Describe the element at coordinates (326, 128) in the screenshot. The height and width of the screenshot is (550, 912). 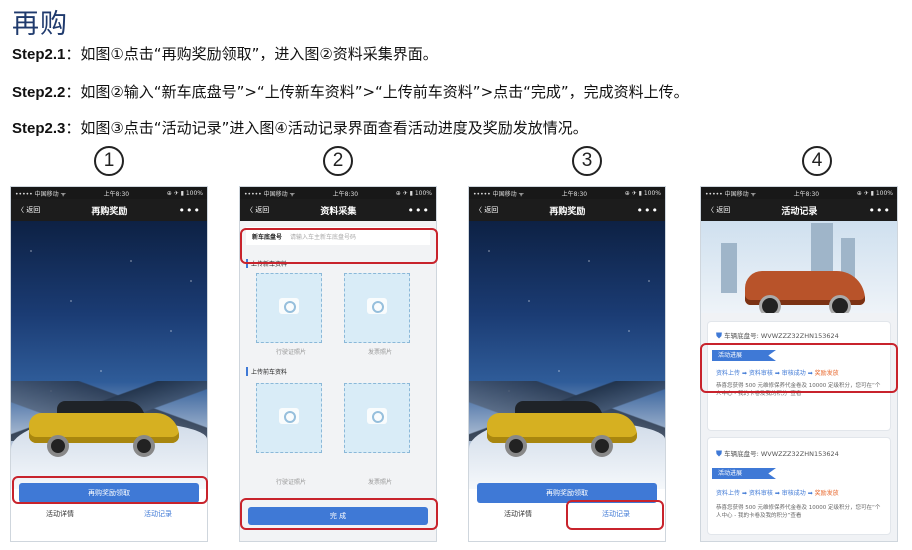
I see `step-text: ：如图③点击“活动记录”进入图④活动记录界面查看活动进度及奖励发放情况。` at that location.